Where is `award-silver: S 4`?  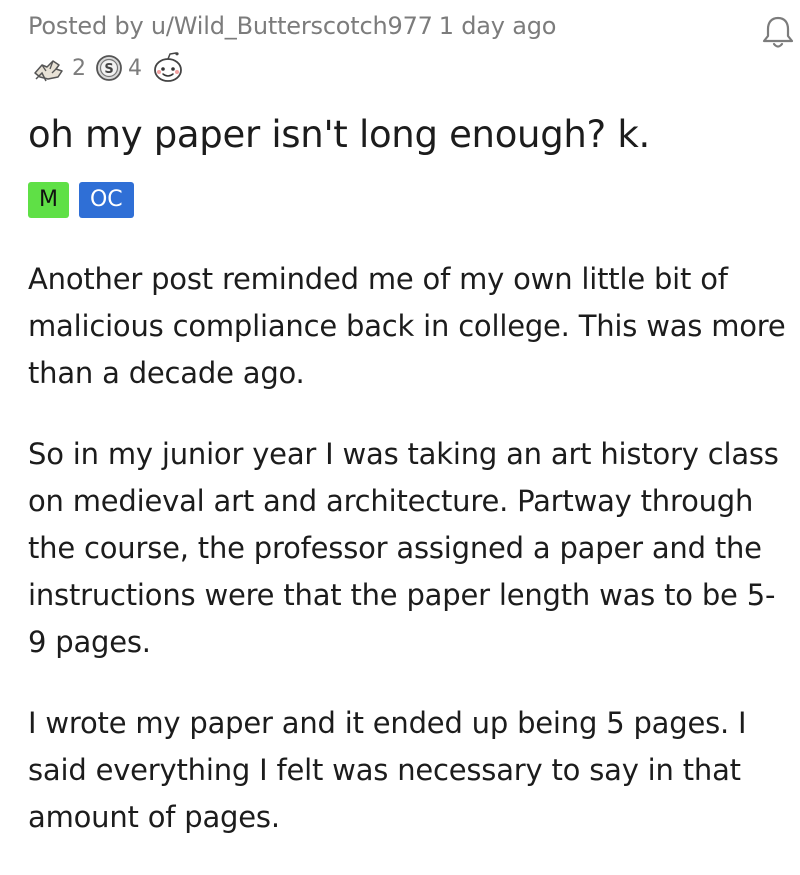
award-silver: S 4 is located at coordinates (118, 68).